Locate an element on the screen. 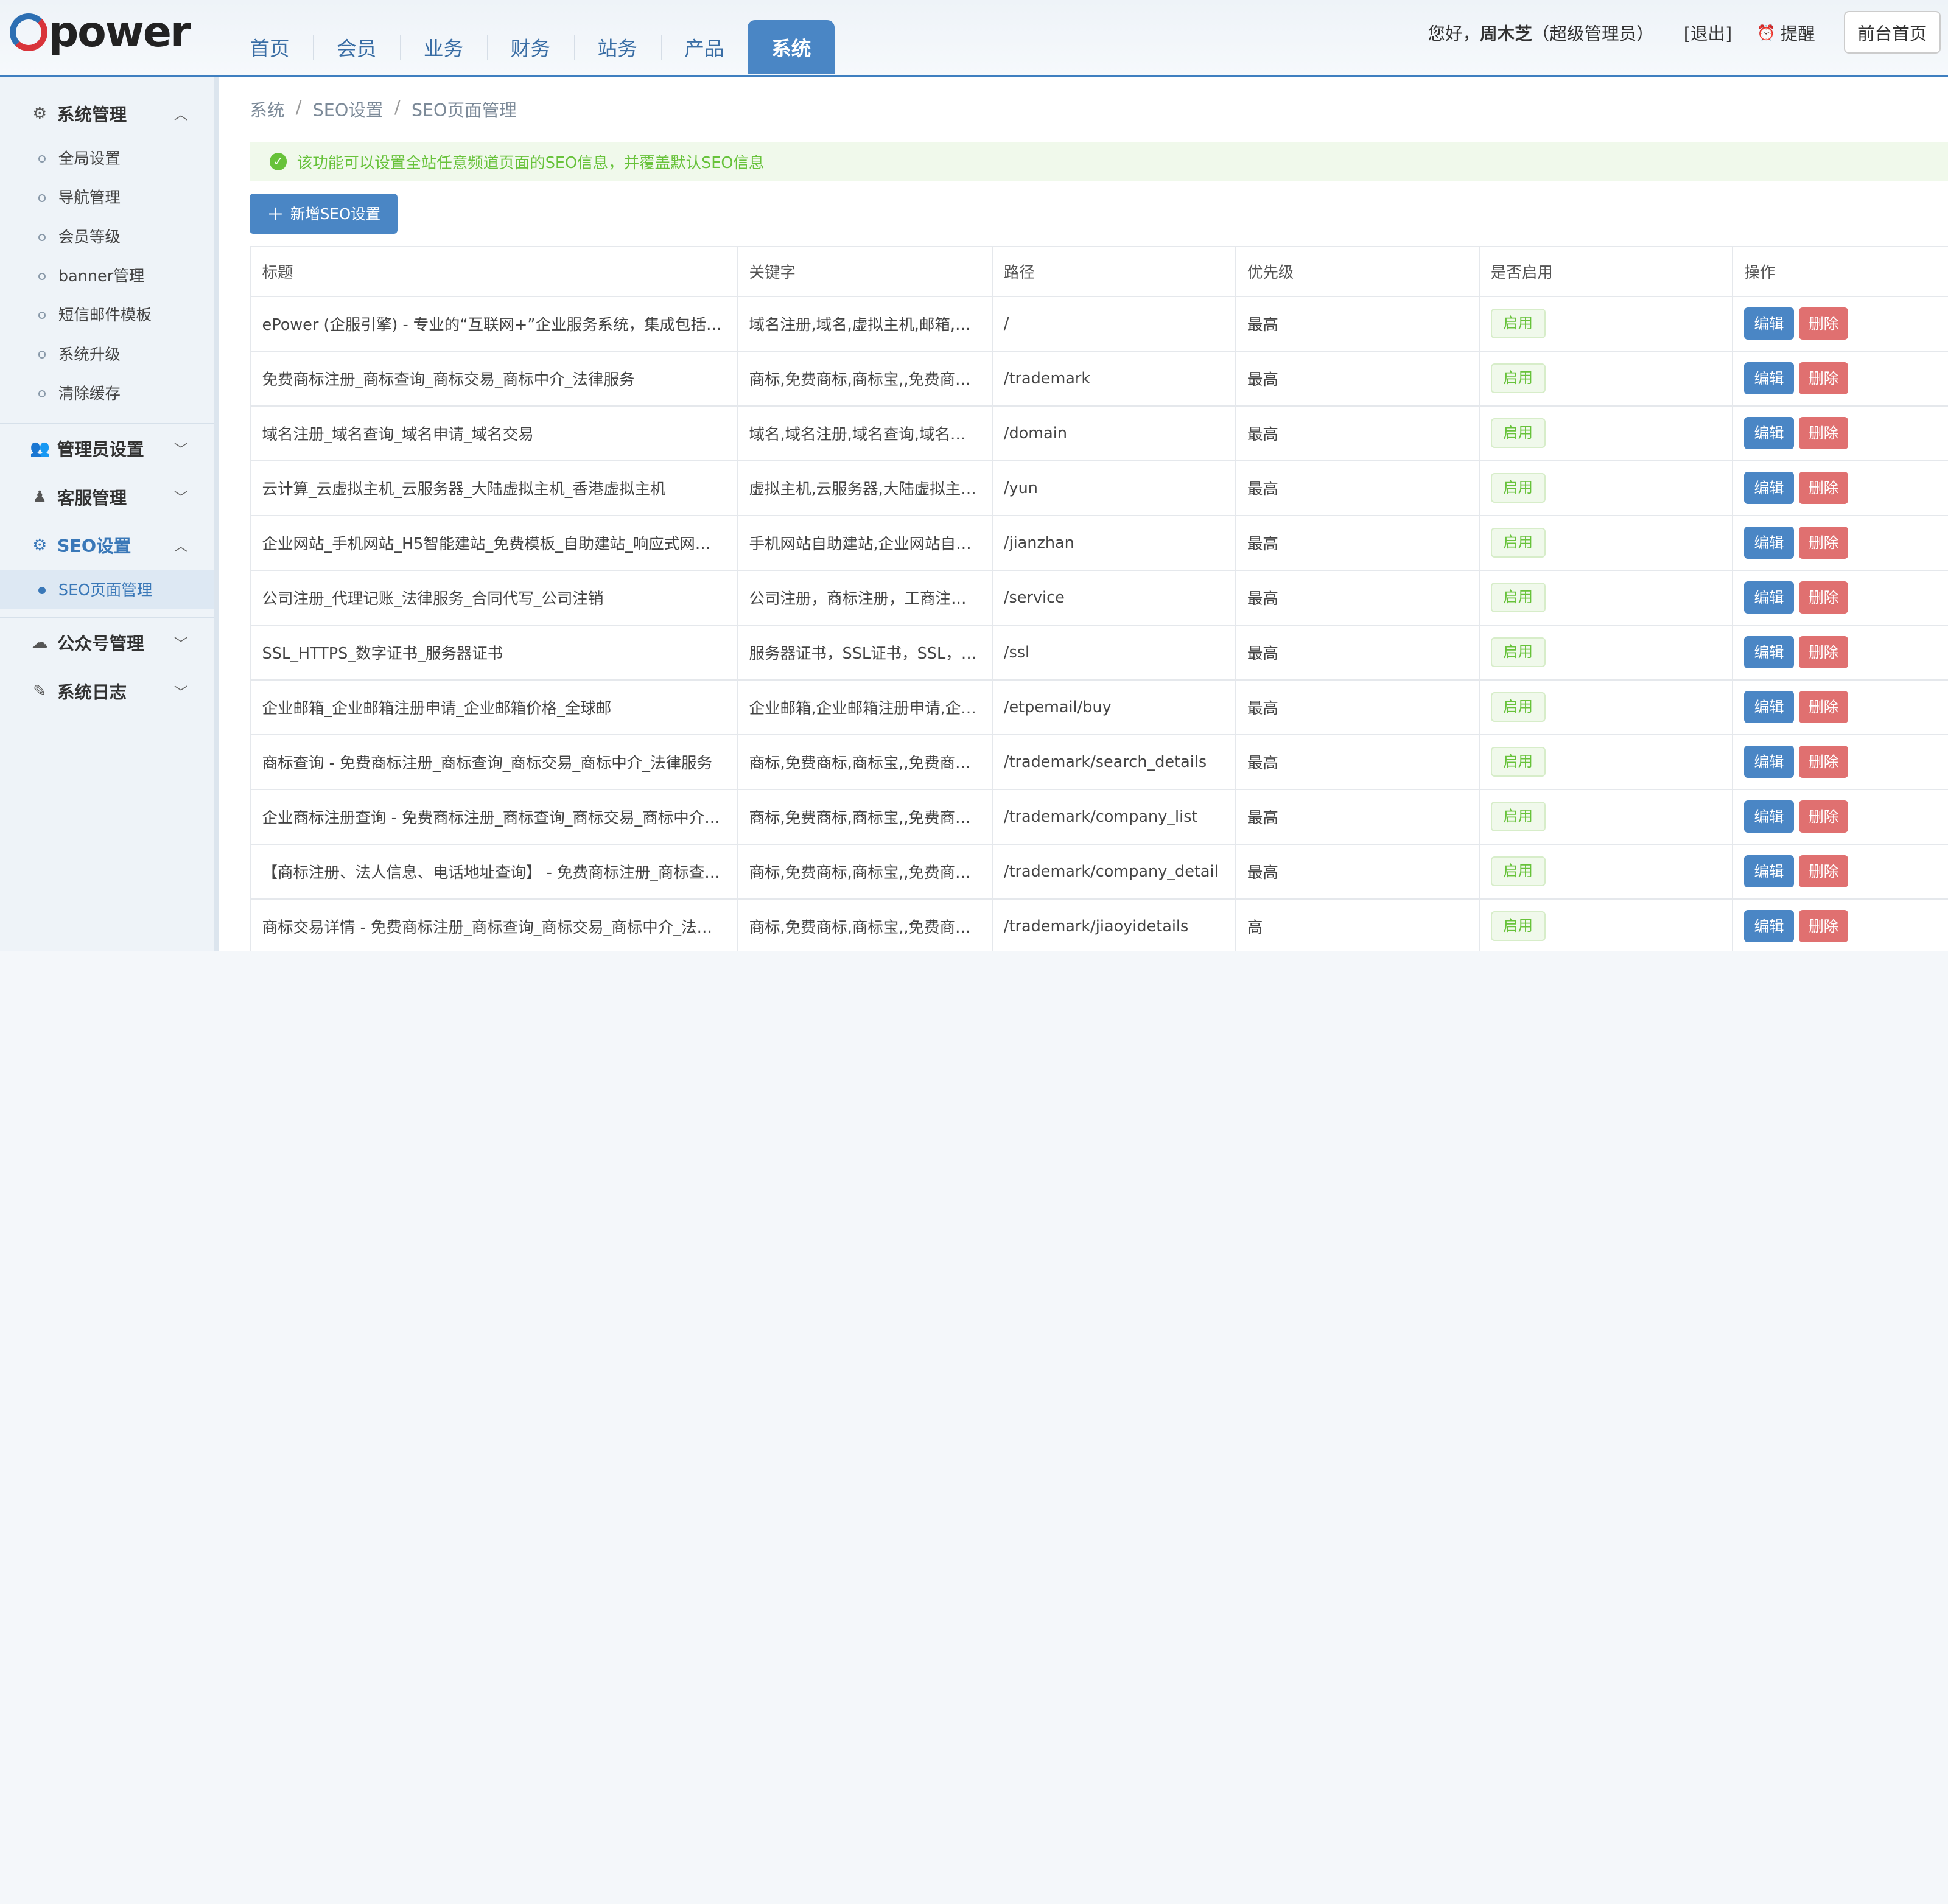 This screenshot has width=1948, height=1904. breadcrumb-system: 系统 is located at coordinates (267, 109).